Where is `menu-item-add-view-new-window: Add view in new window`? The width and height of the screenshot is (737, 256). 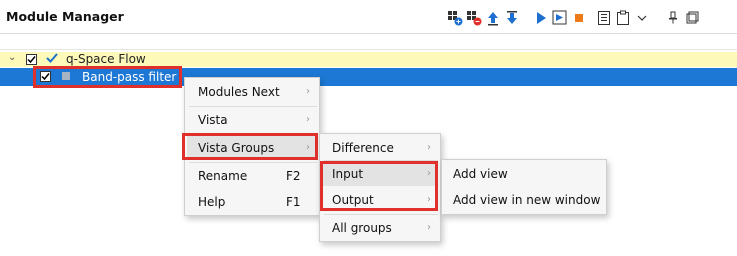 menu-item-add-view-new-window: Add view in new window is located at coordinates (526, 200).